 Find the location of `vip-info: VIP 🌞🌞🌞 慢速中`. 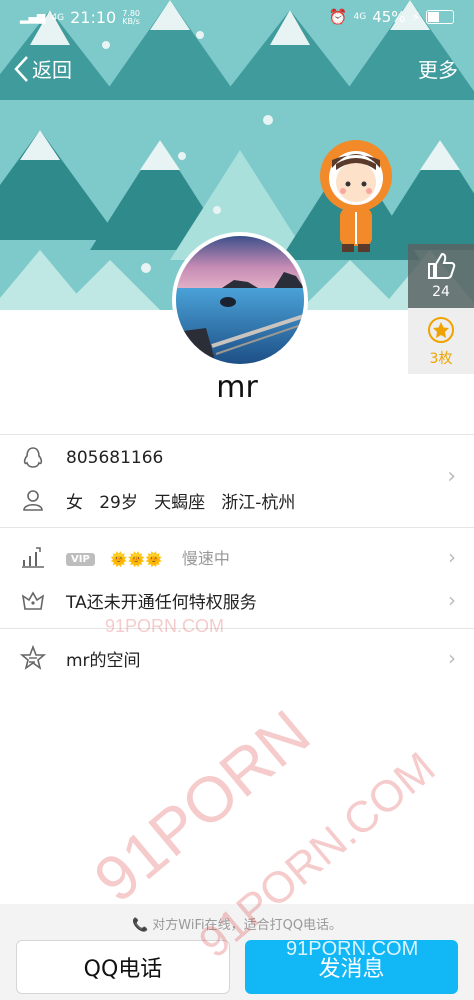

vip-info: VIP 🌞🌞🌞 慢速中 is located at coordinates (148, 557).